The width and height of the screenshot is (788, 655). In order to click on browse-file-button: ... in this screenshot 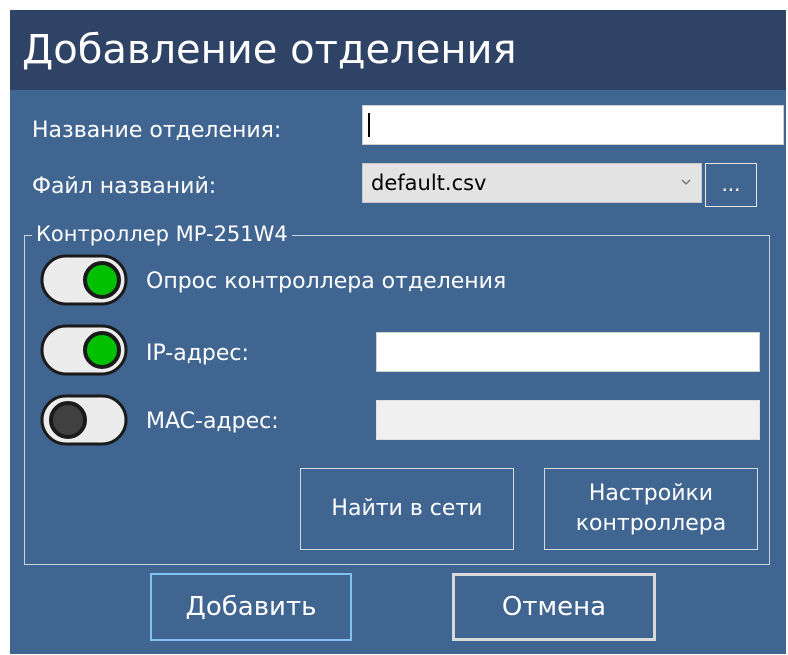, I will do `click(731, 185)`.